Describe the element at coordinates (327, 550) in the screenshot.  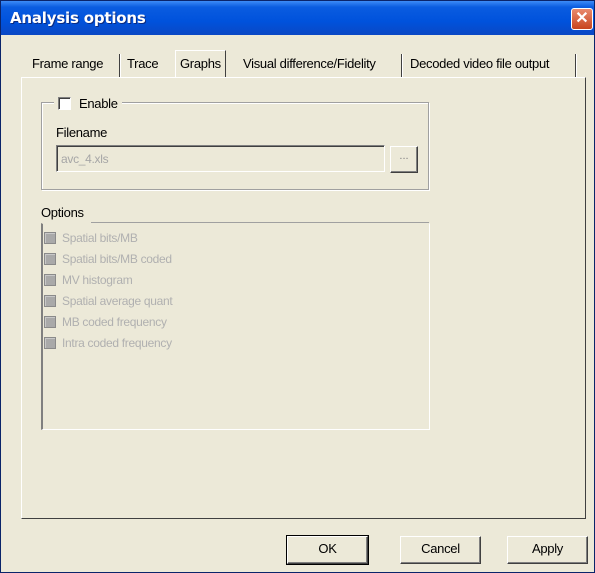
I see `ok-button: OK` at that location.